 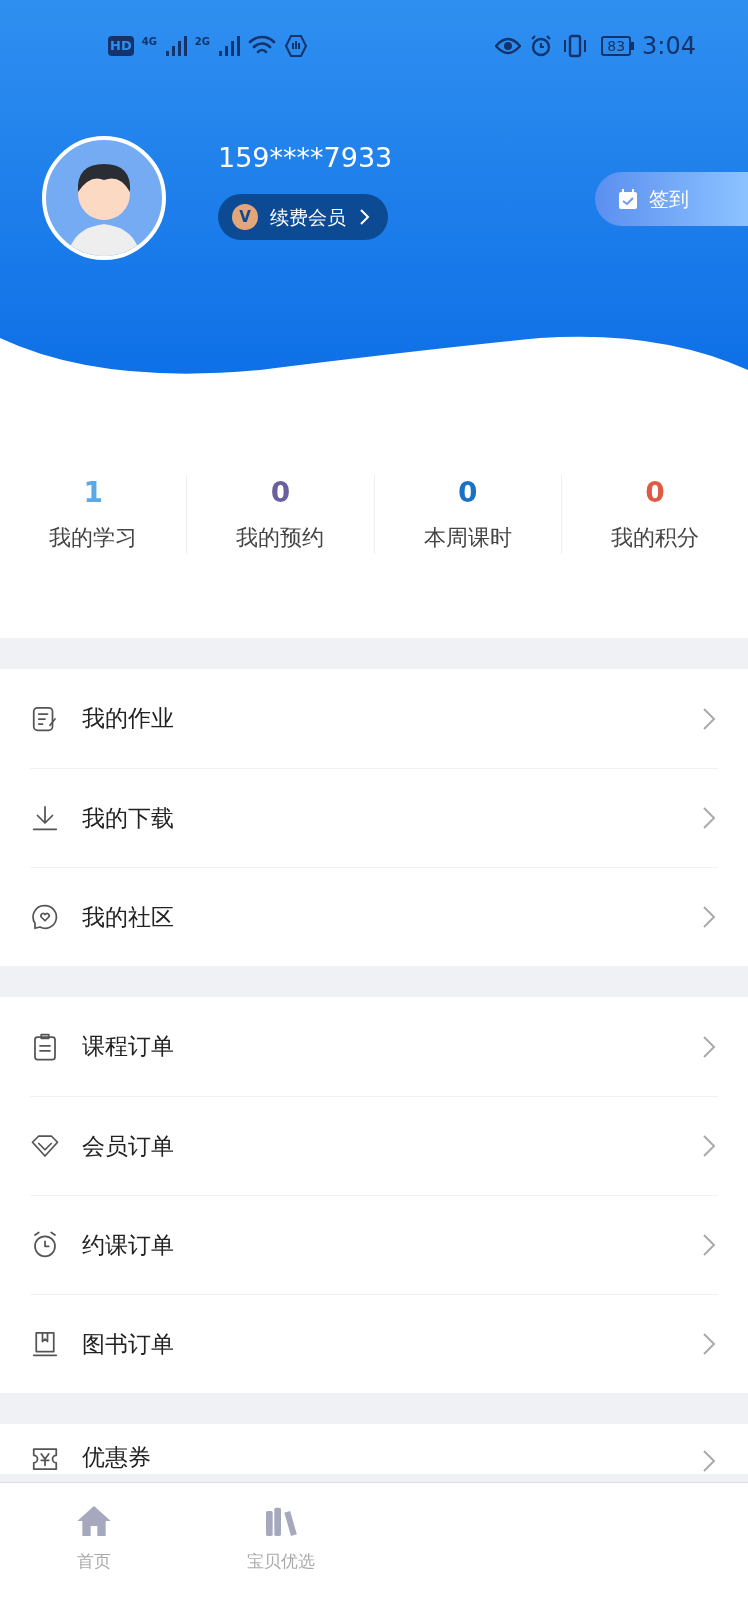 What do you see at coordinates (654, 537) in the screenshot?
I see `stat-label: 我的积分` at bounding box center [654, 537].